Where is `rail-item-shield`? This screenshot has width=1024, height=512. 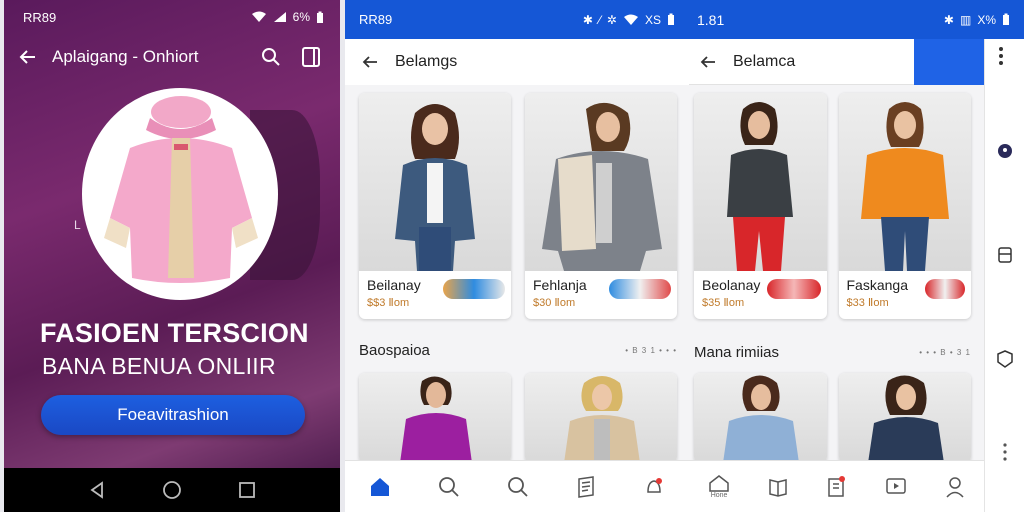
rail-item-shield is located at coordinates (1005, 359).